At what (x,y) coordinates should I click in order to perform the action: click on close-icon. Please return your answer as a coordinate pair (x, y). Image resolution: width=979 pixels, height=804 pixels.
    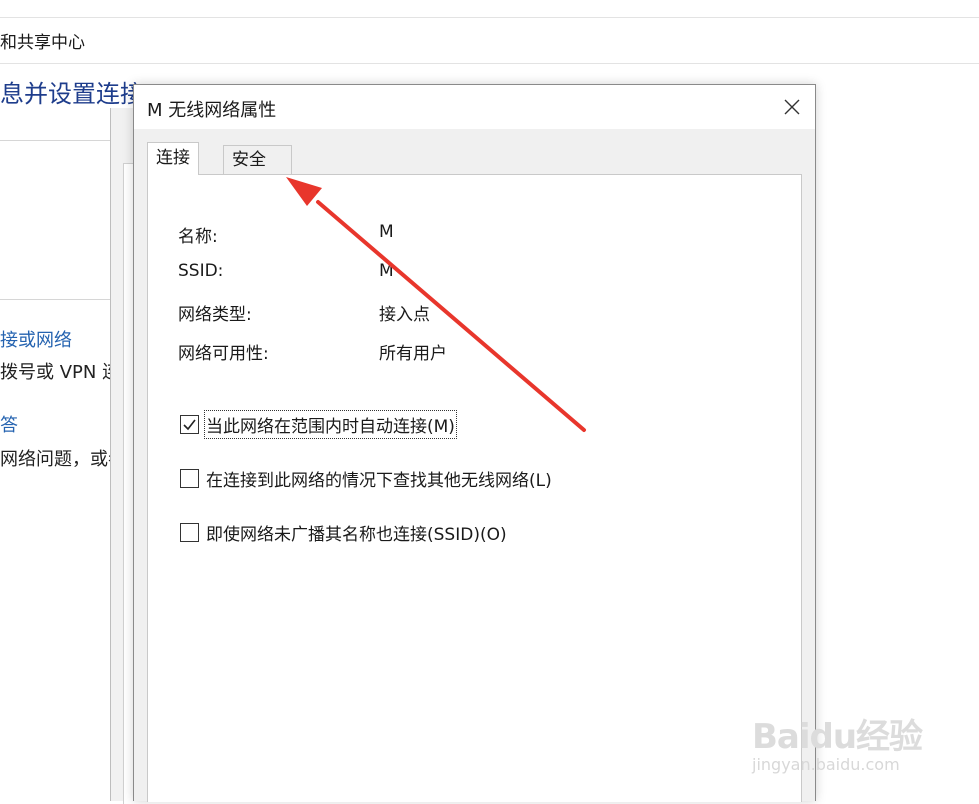
    Looking at the image, I should click on (792, 107).